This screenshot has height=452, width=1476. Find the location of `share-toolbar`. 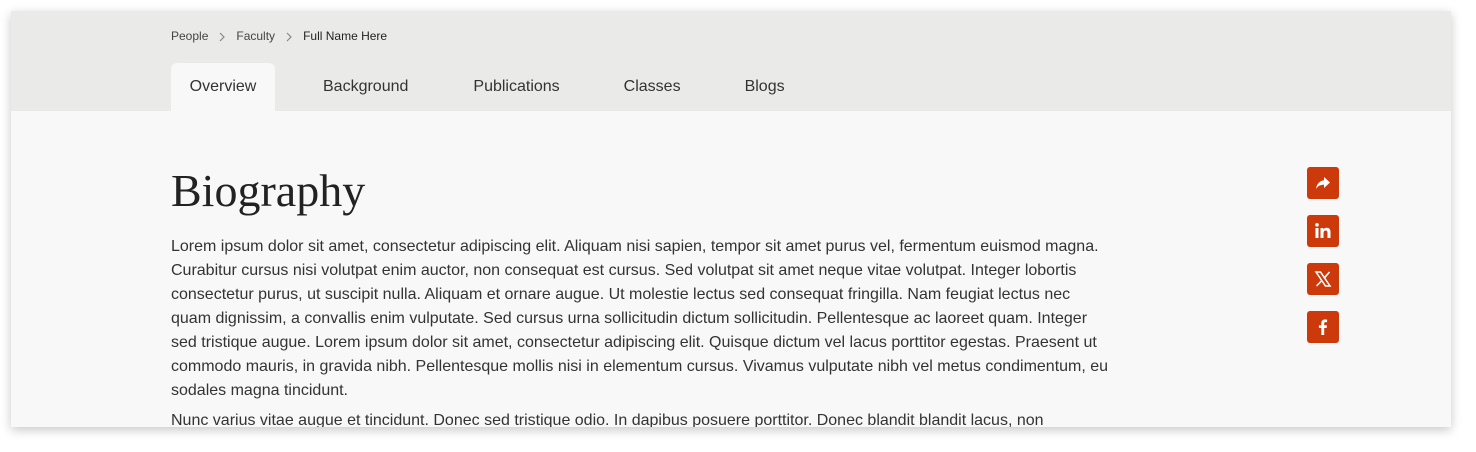

share-toolbar is located at coordinates (1323, 263).